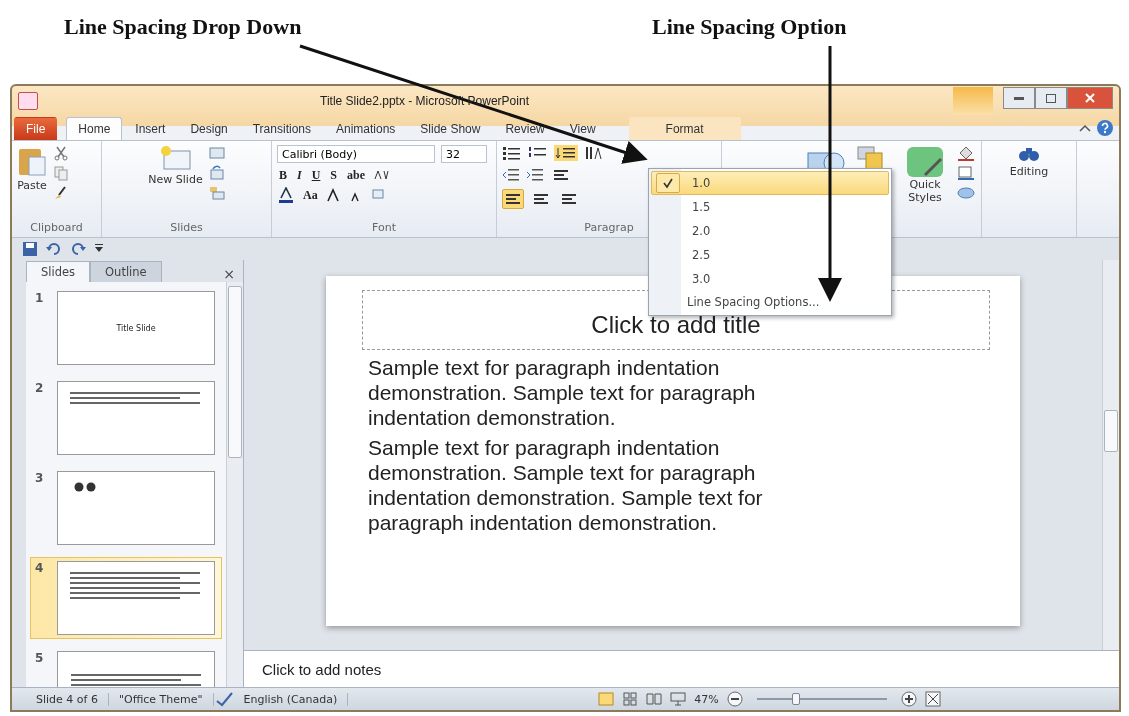 The height and width of the screenshot is (716, 1129). What do you see at coordinates (286, 195) in the screenshot?
I see `font-color-icon` at bounding box center [286, 195].